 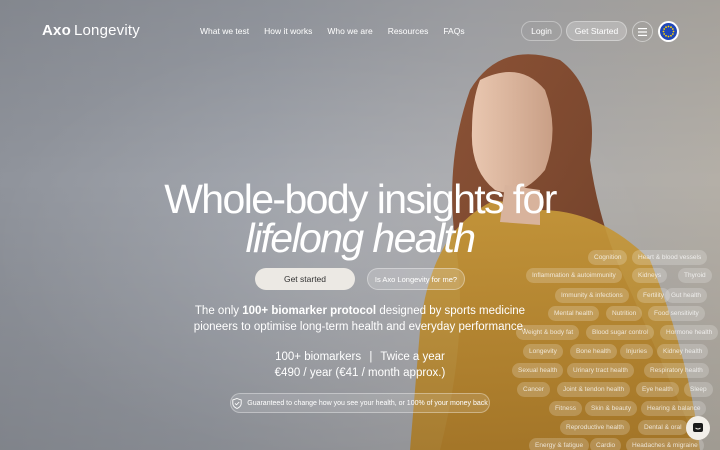 I want to click on eu-flag-icon, so click(x=668, y=31).